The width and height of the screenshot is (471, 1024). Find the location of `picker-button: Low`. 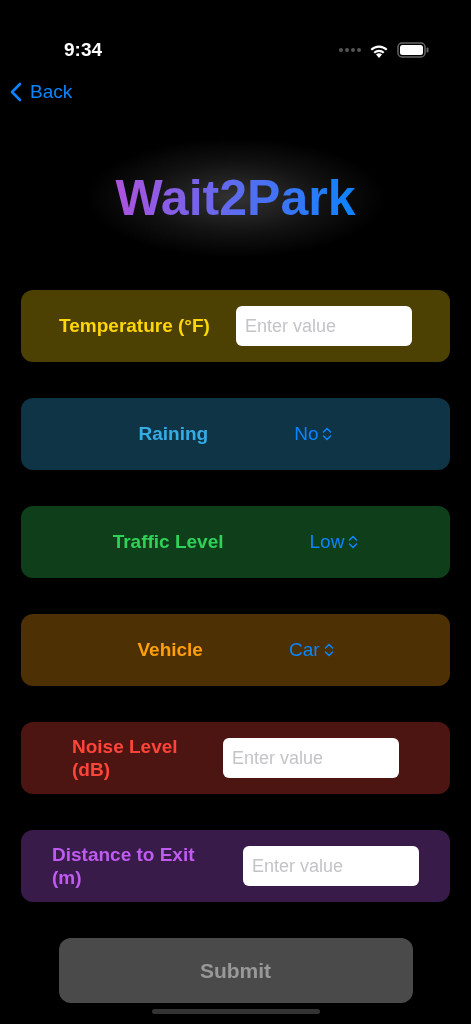

picker-button: Low is located at coordinates (334, 542).